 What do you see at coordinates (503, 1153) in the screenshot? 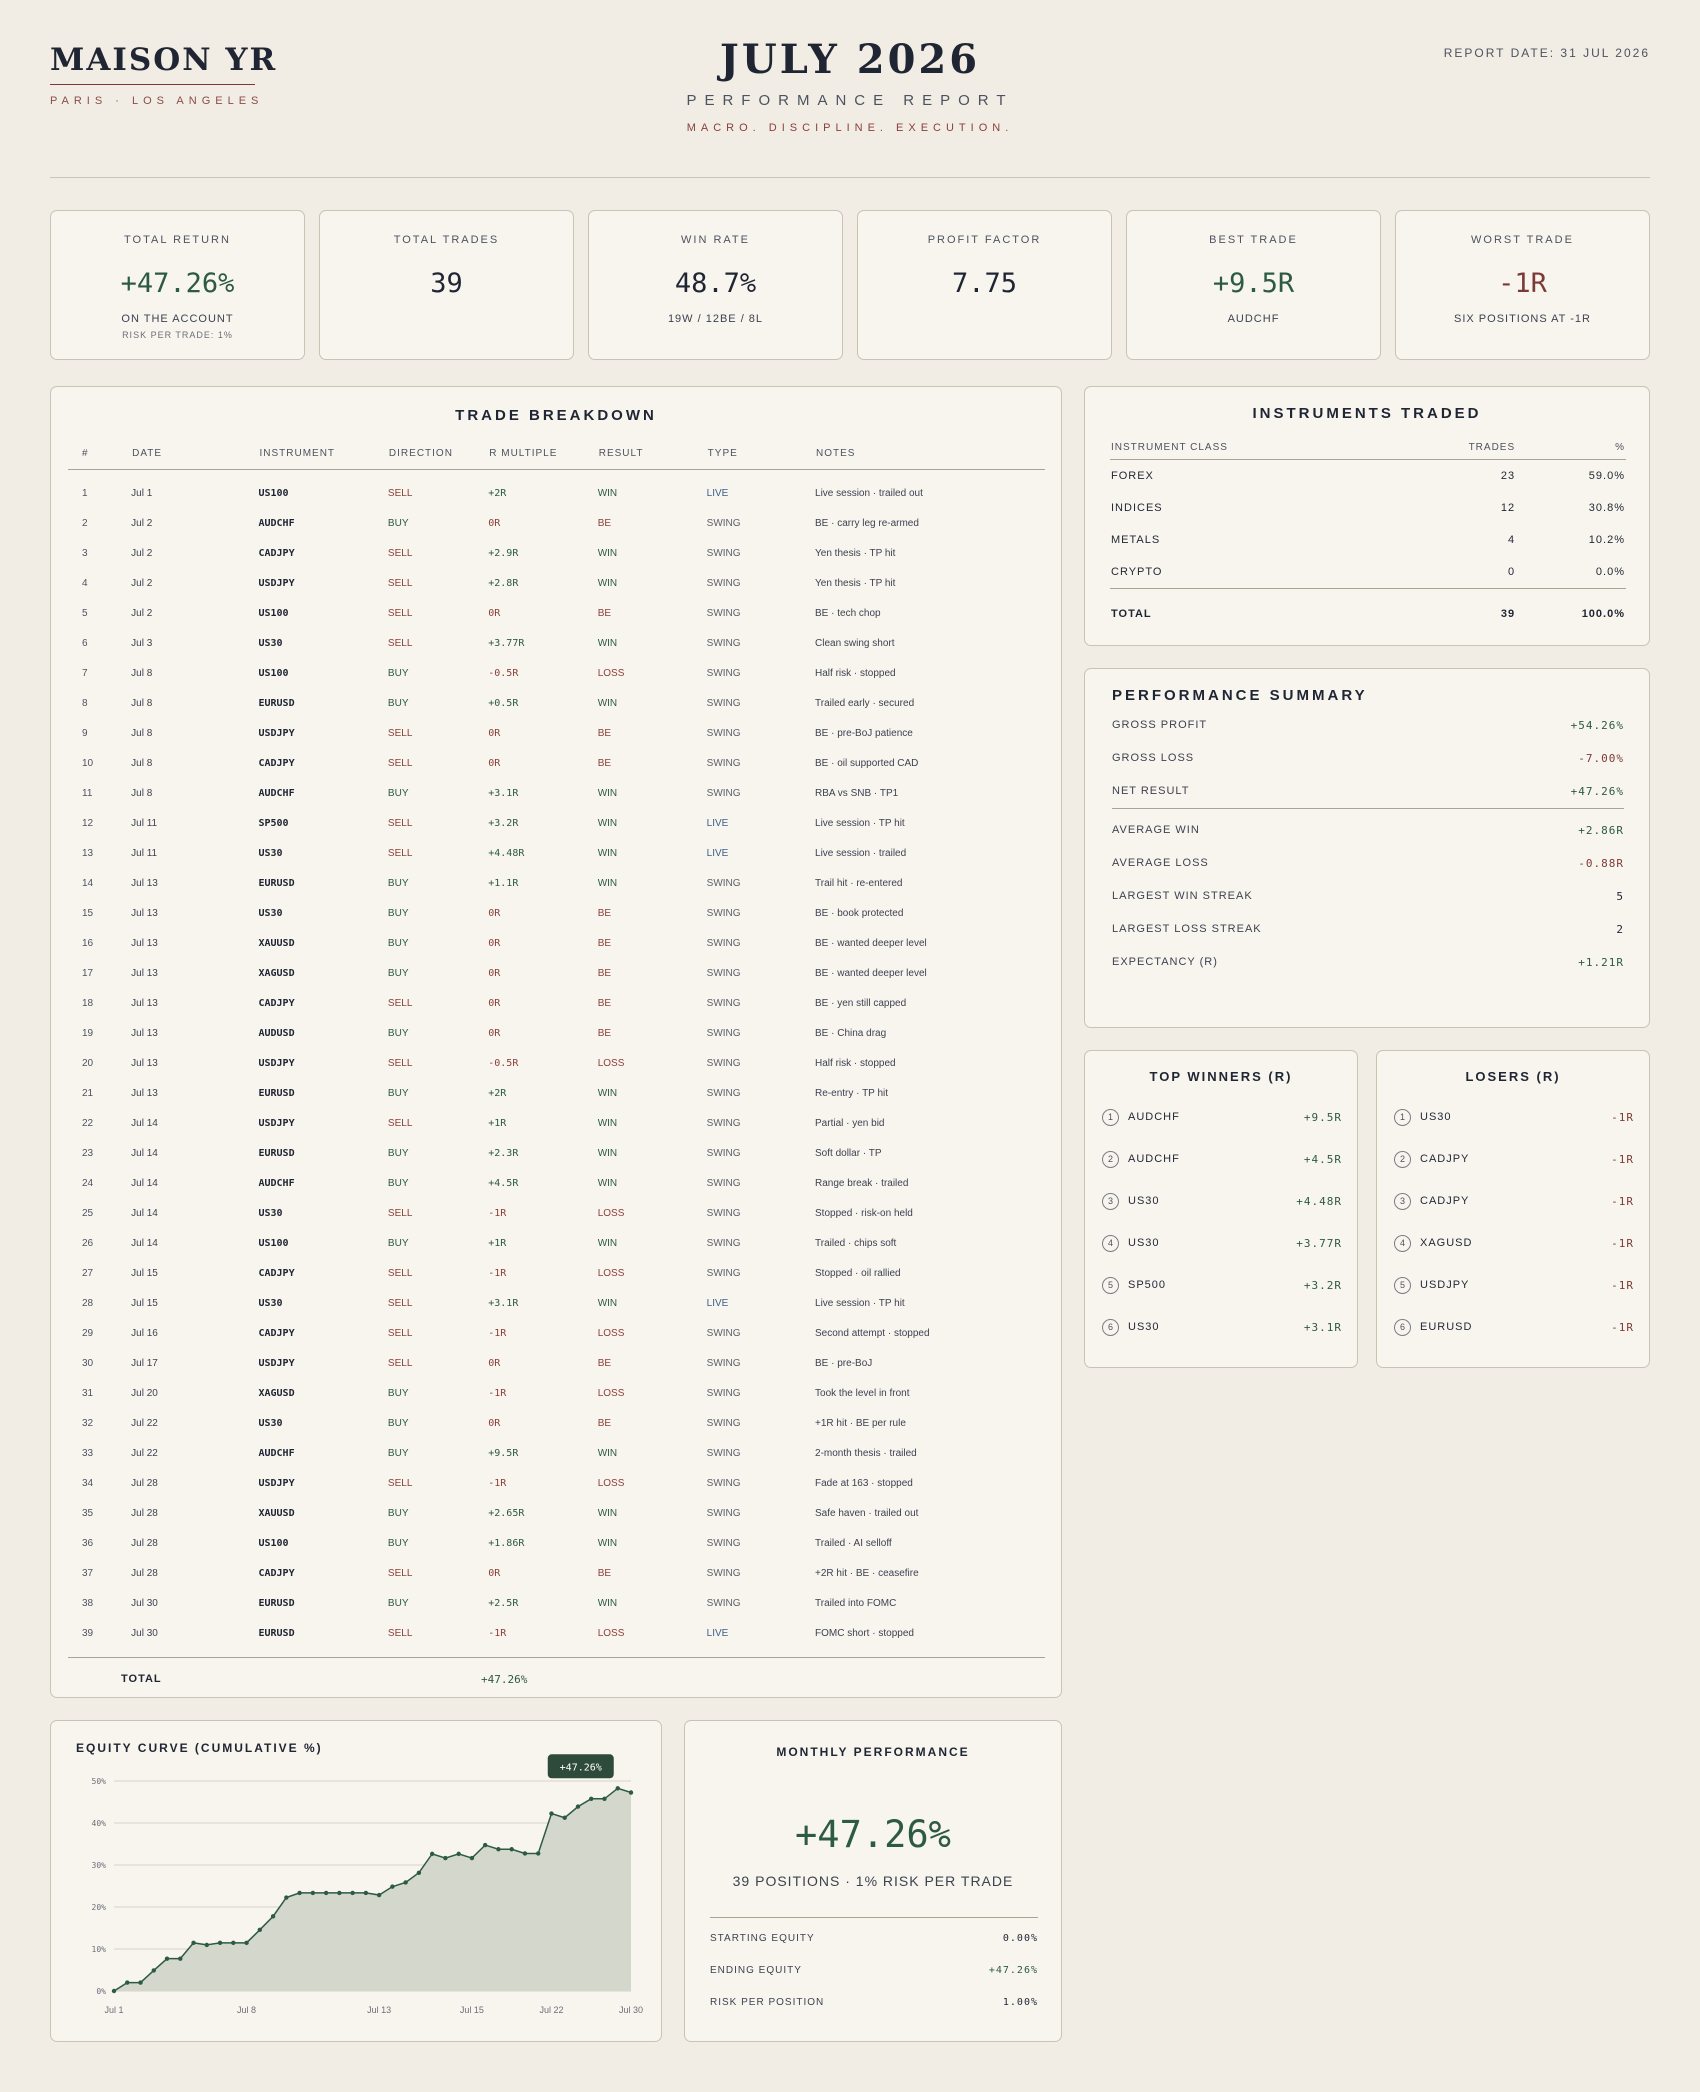
I see `trade-r-multiple: +2.3R` at bounding box center [503, 1153].